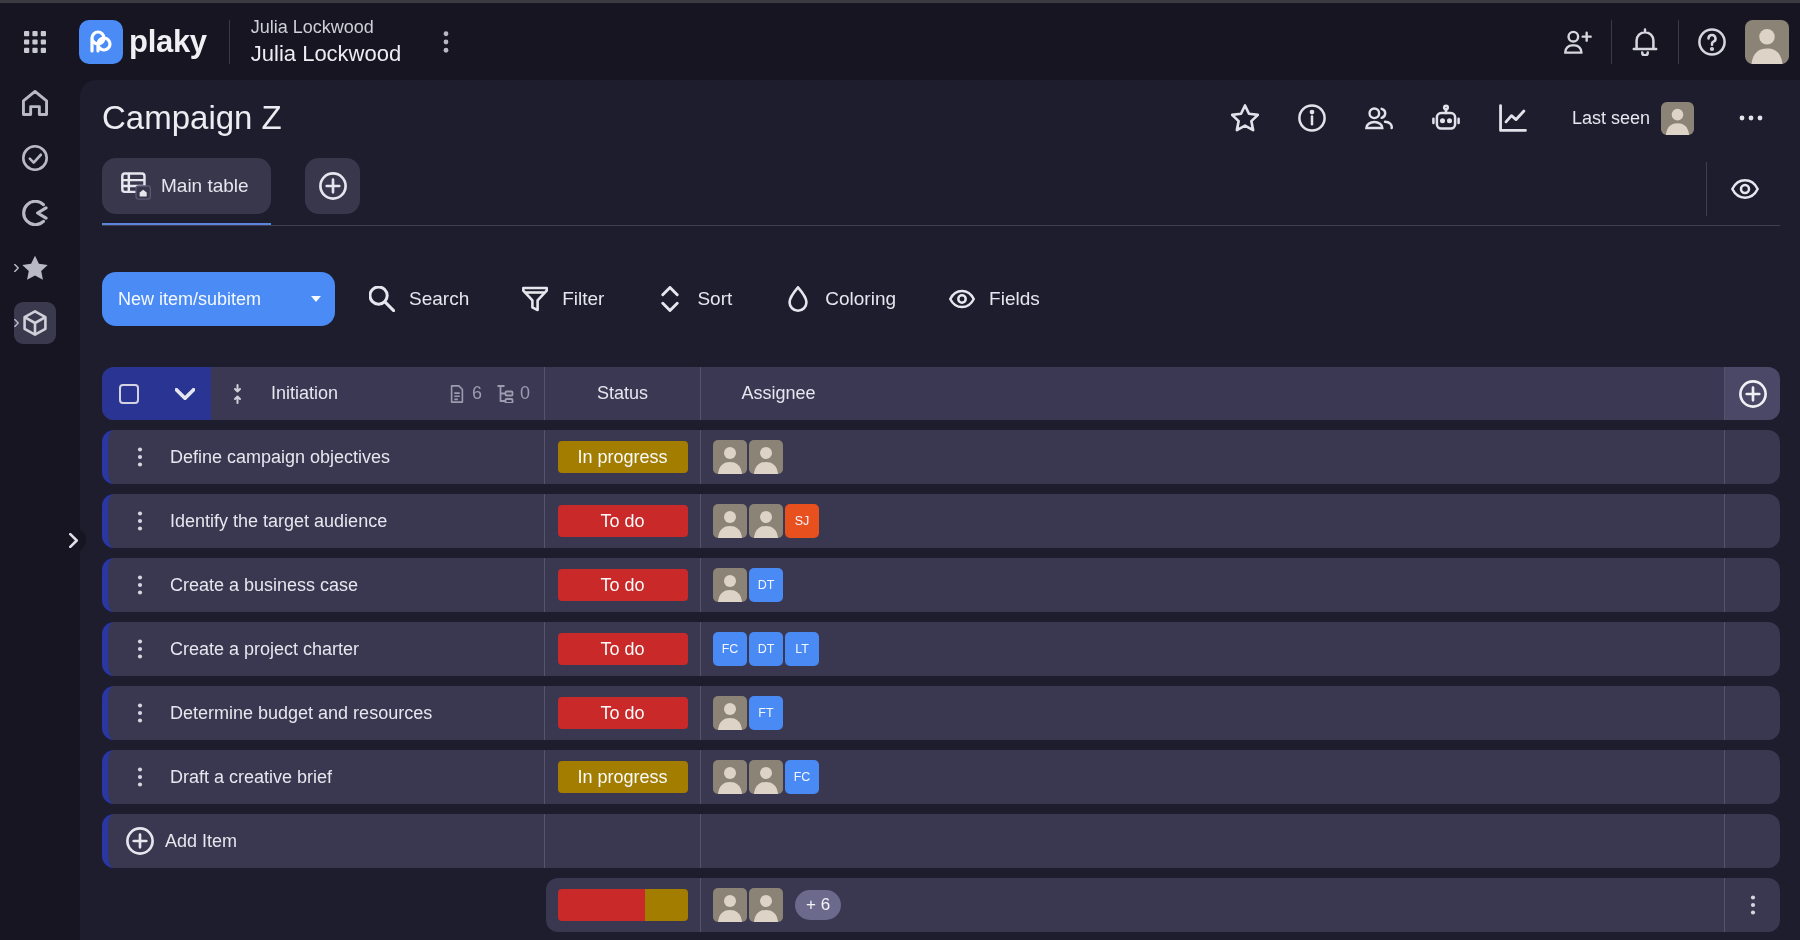 The width and height of the screenshot is (1800, 940). What do you see at coordinates (326, 53) in the screenshot?
I see `user-name: Julia Lockwood` at bounding box center [326, 53].